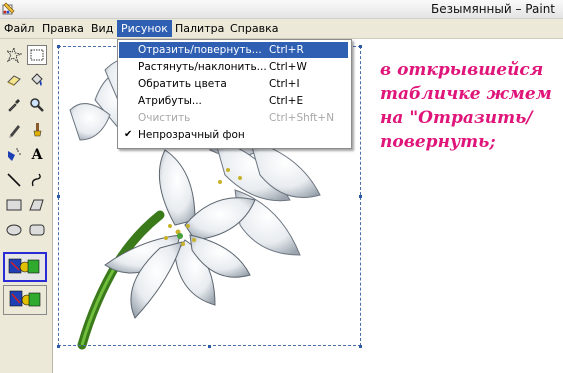 The width and height of the screenshot is (563, 373). I want to click on menu-item-attributes: Атрибуты... Ctrl+E, so click(233, 101).